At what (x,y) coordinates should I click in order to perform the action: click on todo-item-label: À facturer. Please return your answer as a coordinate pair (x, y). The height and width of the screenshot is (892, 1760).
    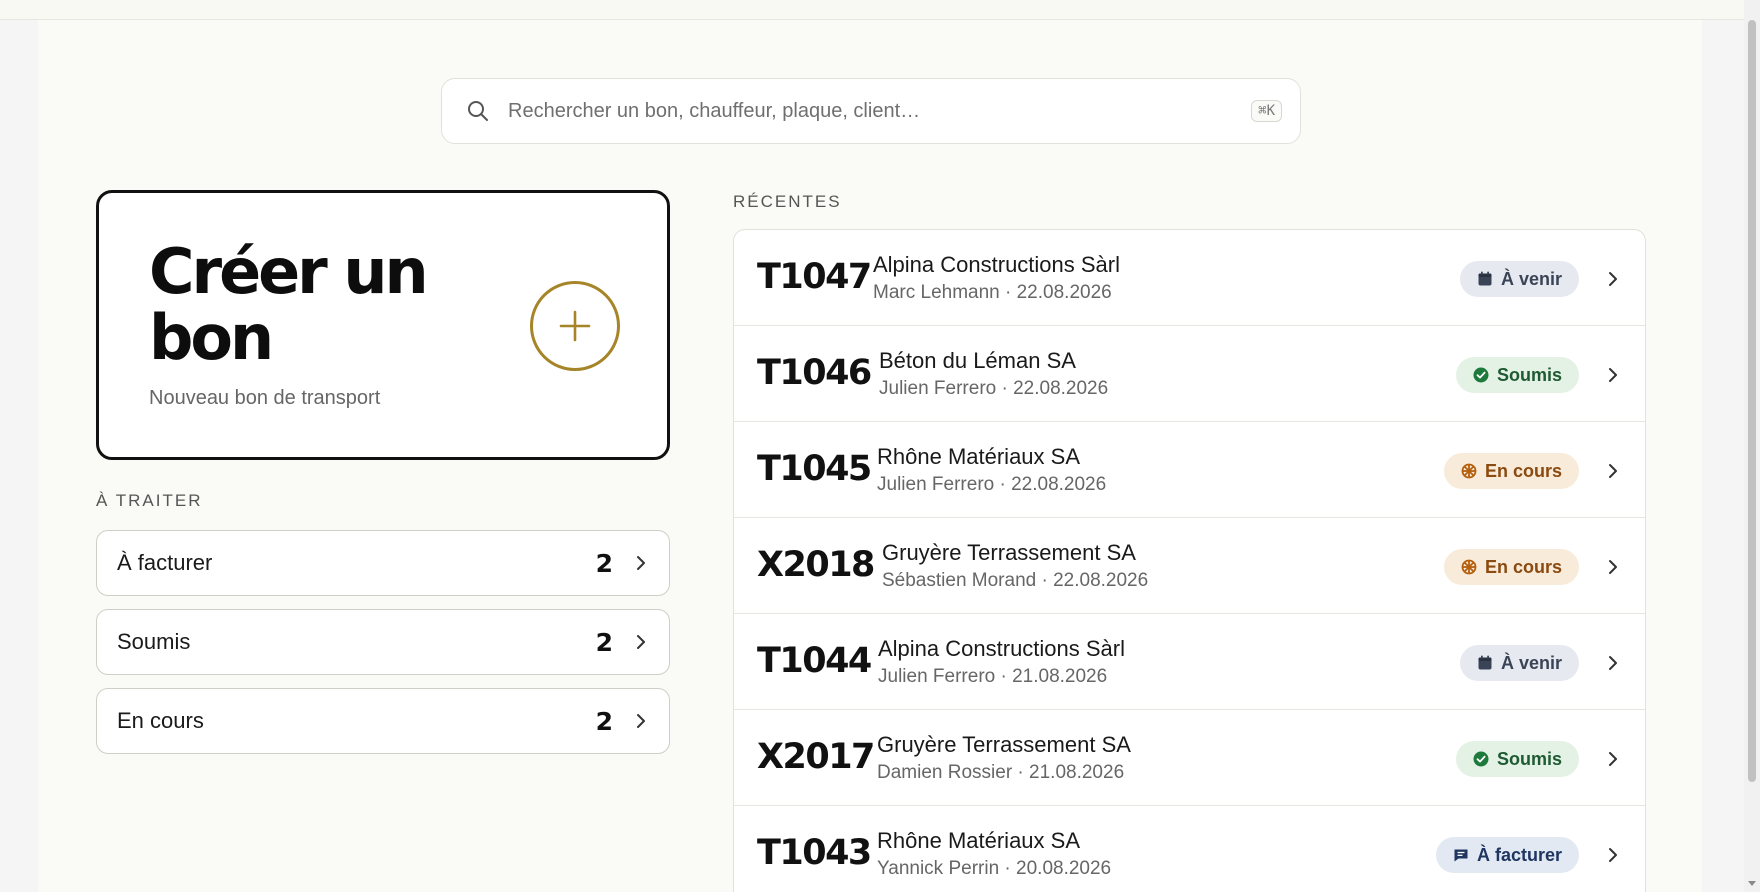
    Looking at the image, I should click on (165, 562).